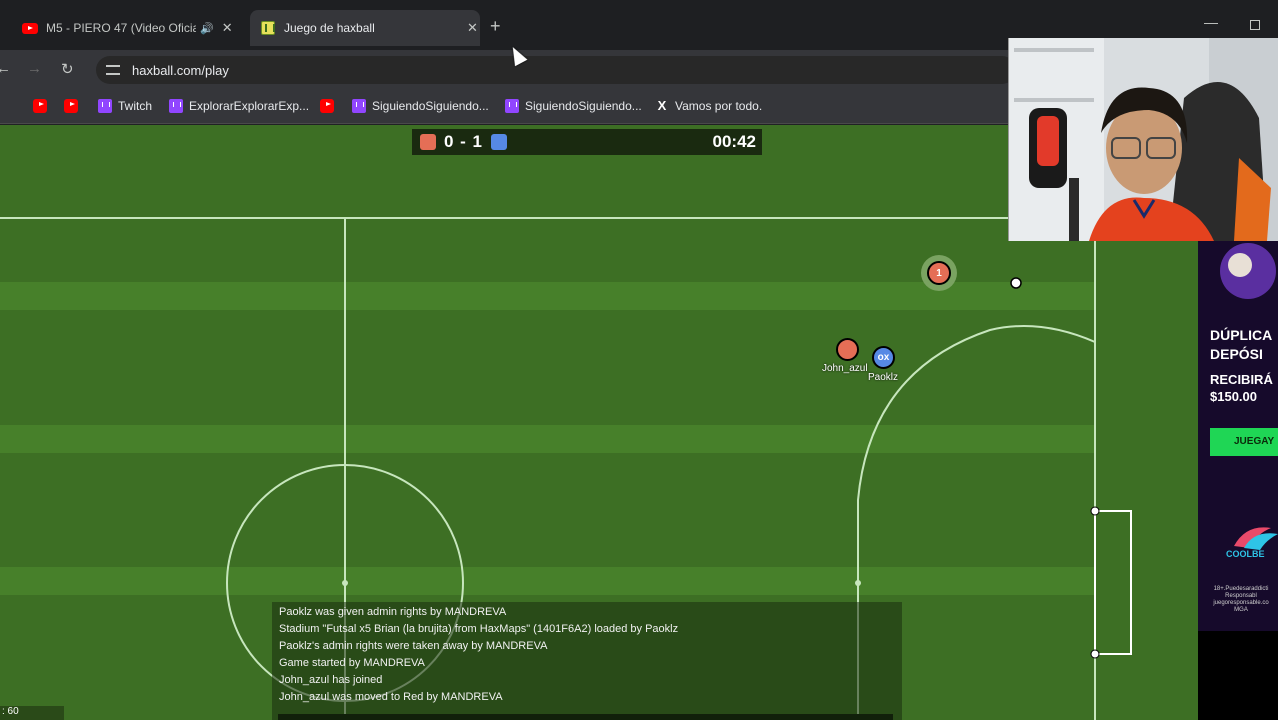  I want to click on player-name: John_azul, so click(845, 368).